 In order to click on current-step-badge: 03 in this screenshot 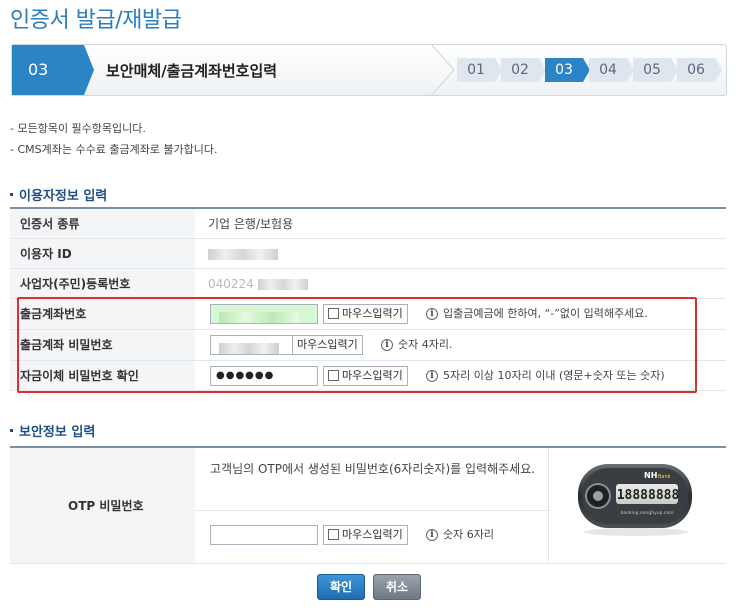, I will do `click(48, 70)`.